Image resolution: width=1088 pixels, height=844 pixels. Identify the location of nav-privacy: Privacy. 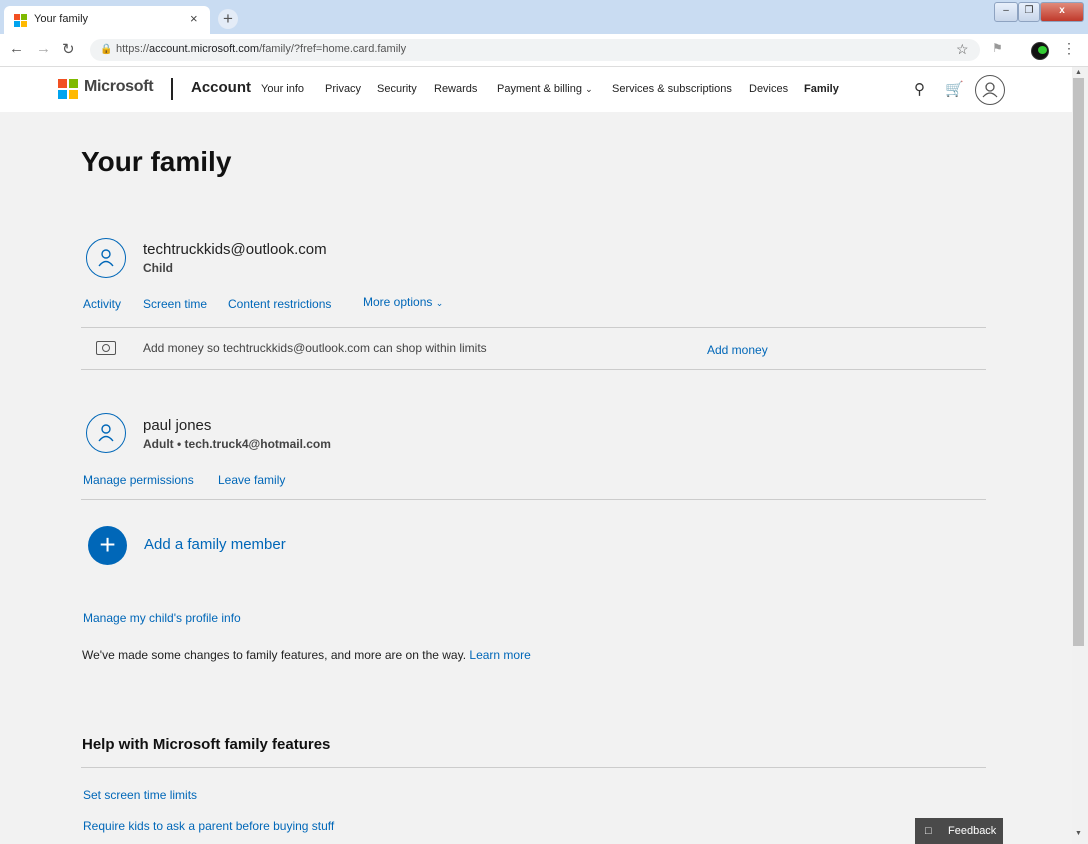
(343, 89).